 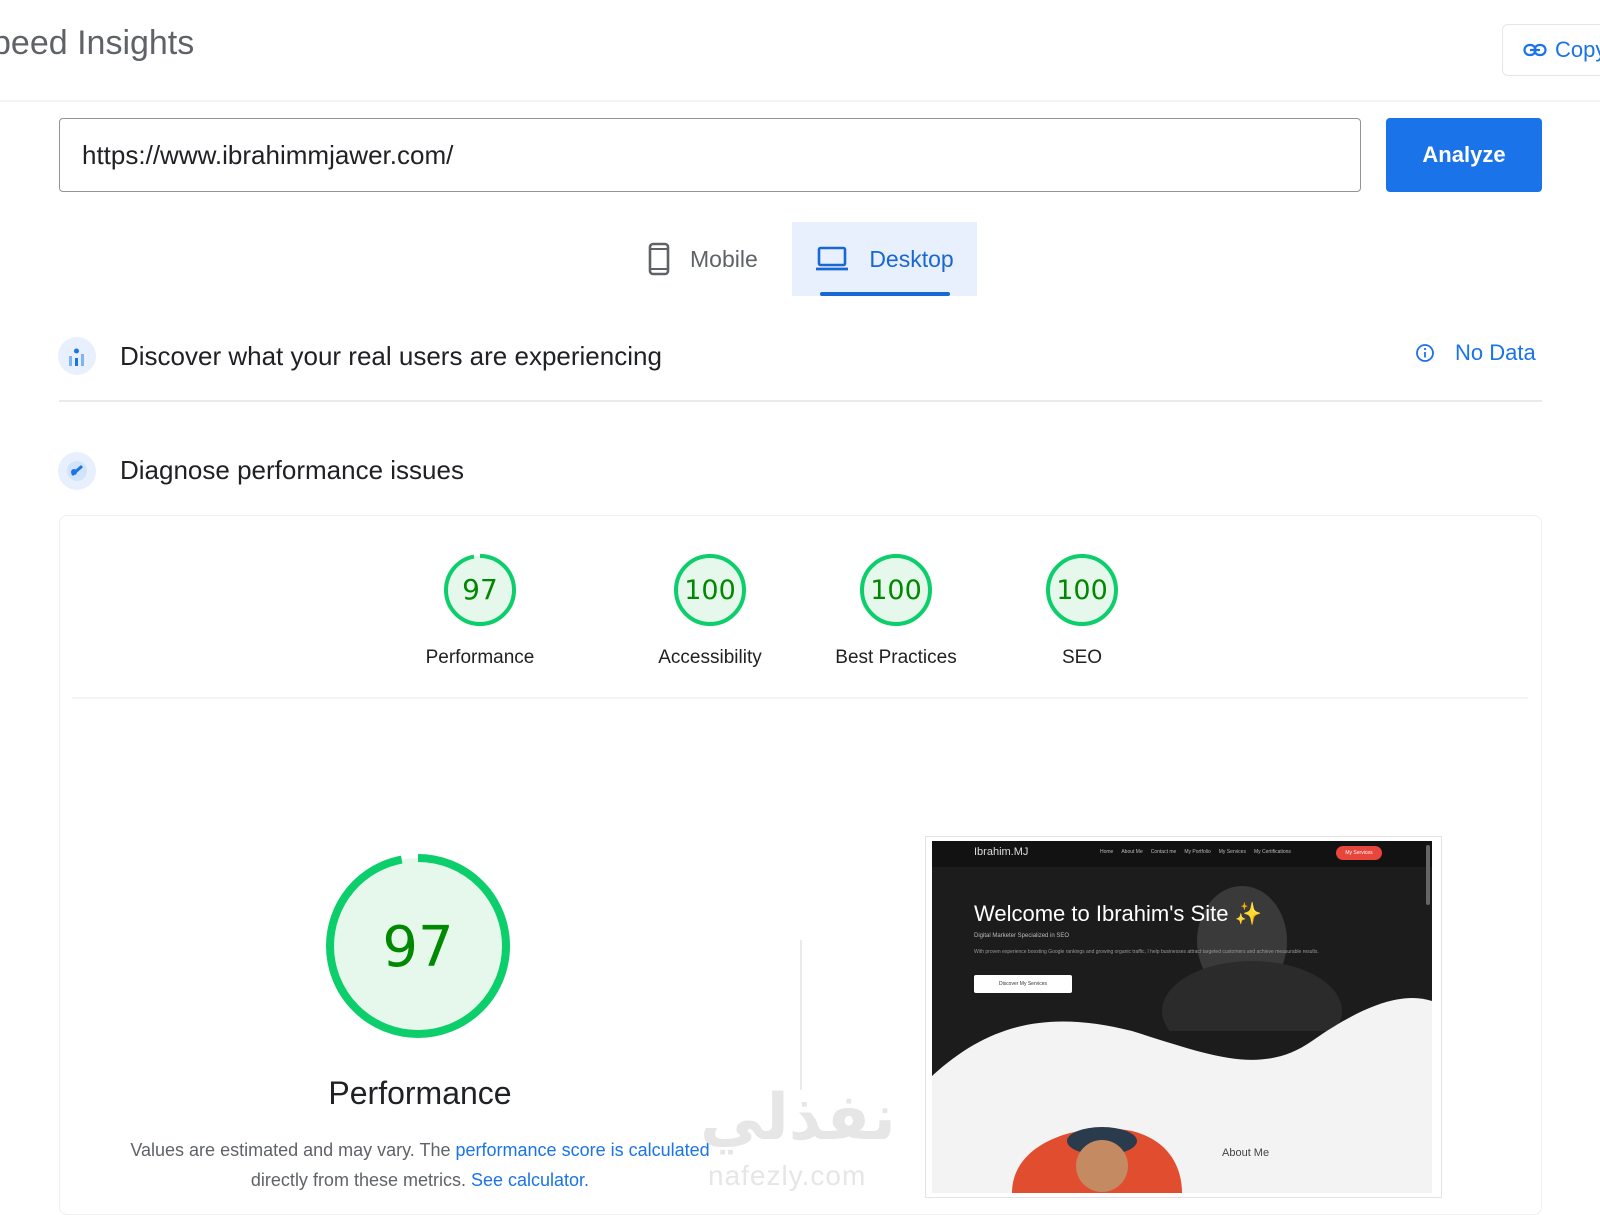 What do you see at coordinates (659, 259) in the screenshot?
I see `phone-icon` at bounding box center [659, 259].